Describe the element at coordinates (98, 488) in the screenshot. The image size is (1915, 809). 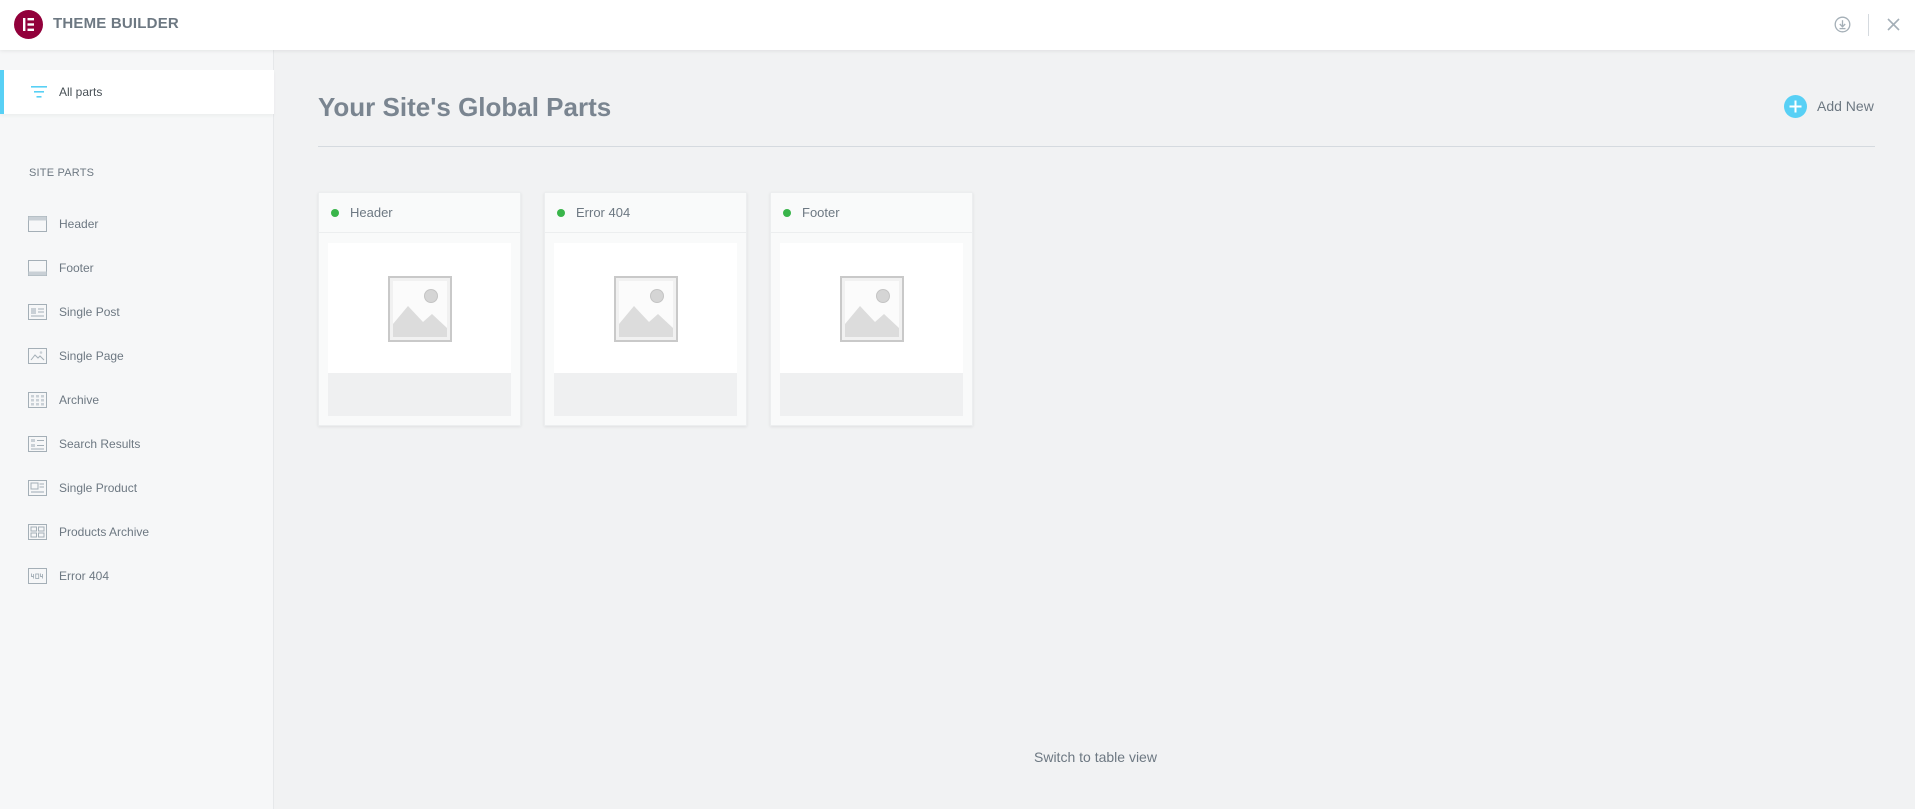
I see `sidebar-item-label: Single Product` at that location.